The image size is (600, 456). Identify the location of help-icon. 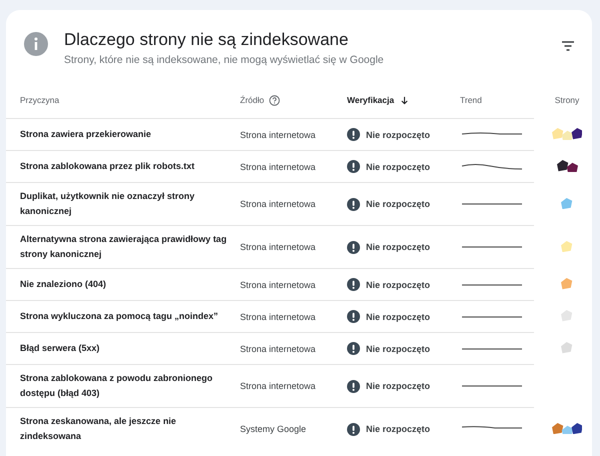
(274, 100).